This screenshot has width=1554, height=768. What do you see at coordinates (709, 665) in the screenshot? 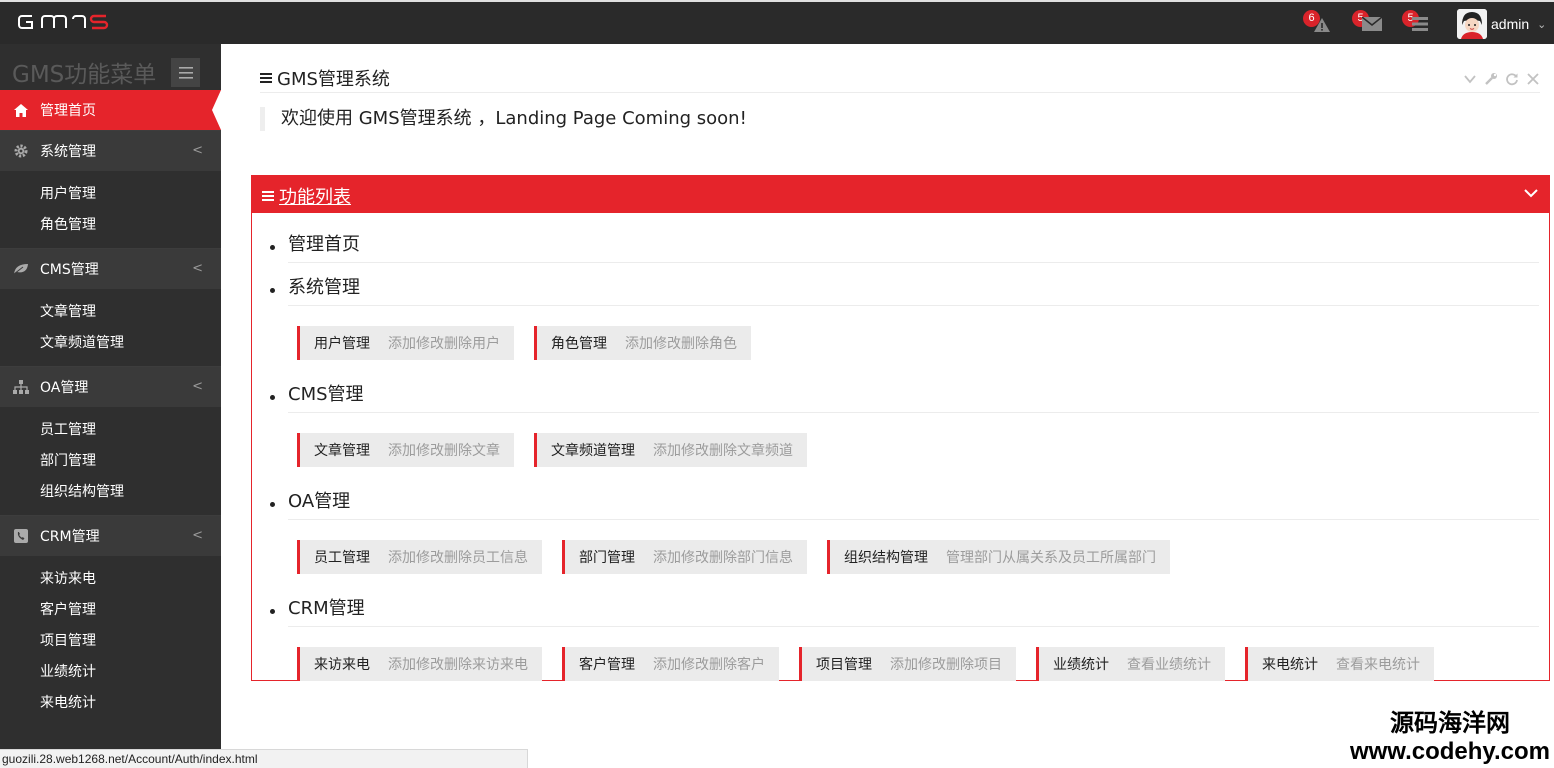
I see `chip-desc: 添加修改删除客户` at bounding box center [709, 665].